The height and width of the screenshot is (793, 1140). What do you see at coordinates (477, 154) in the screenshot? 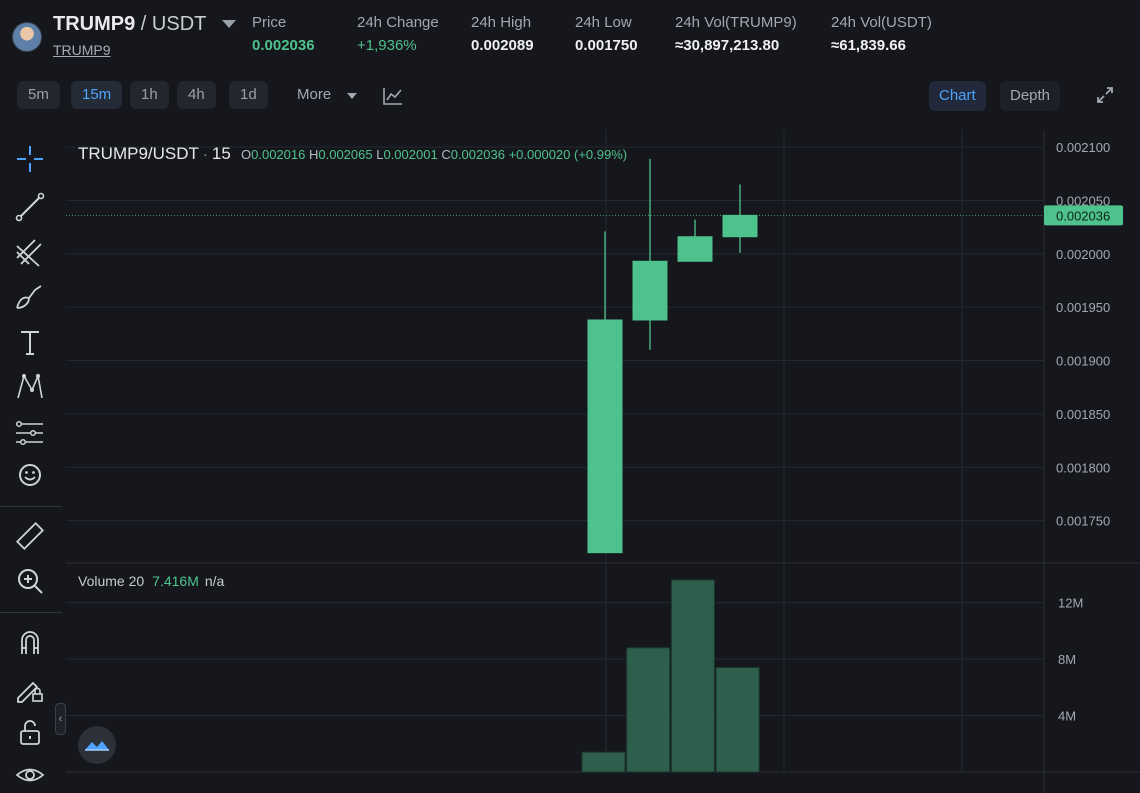
I see `legend-close: 0.002036` at bounding box center [477, 154].